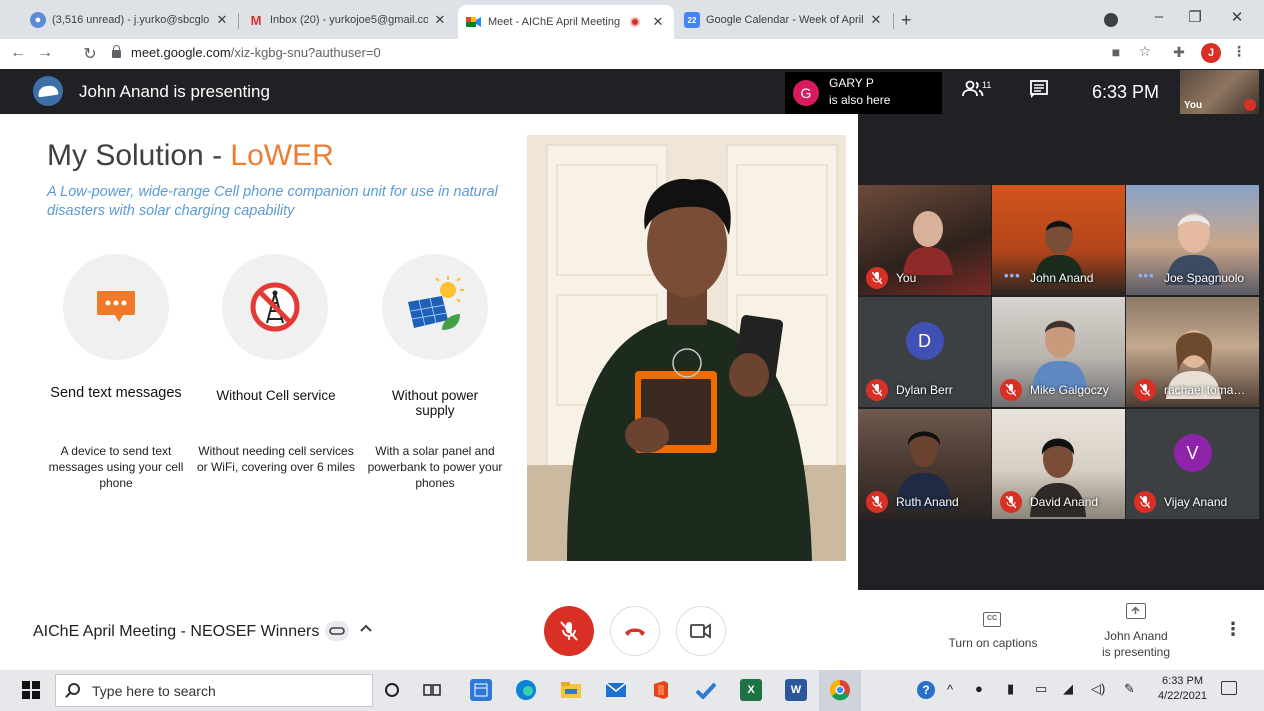 This screenshot has height=711, width=1264. Describe the element at coordinates (181, 52) in the screenshot. I see `url-host: meet.google.com` at that location.